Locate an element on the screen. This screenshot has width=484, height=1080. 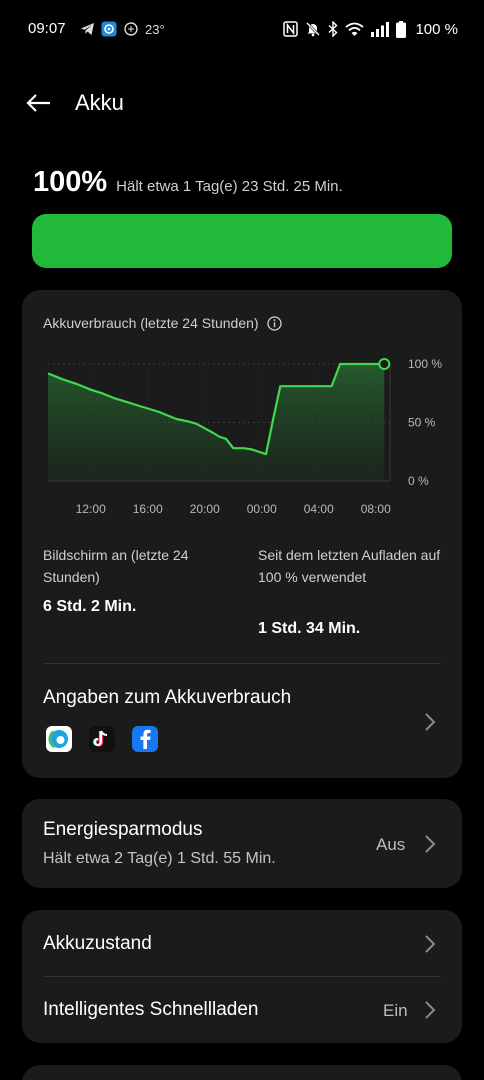
edge-icon is located at coordinates (59, 739).